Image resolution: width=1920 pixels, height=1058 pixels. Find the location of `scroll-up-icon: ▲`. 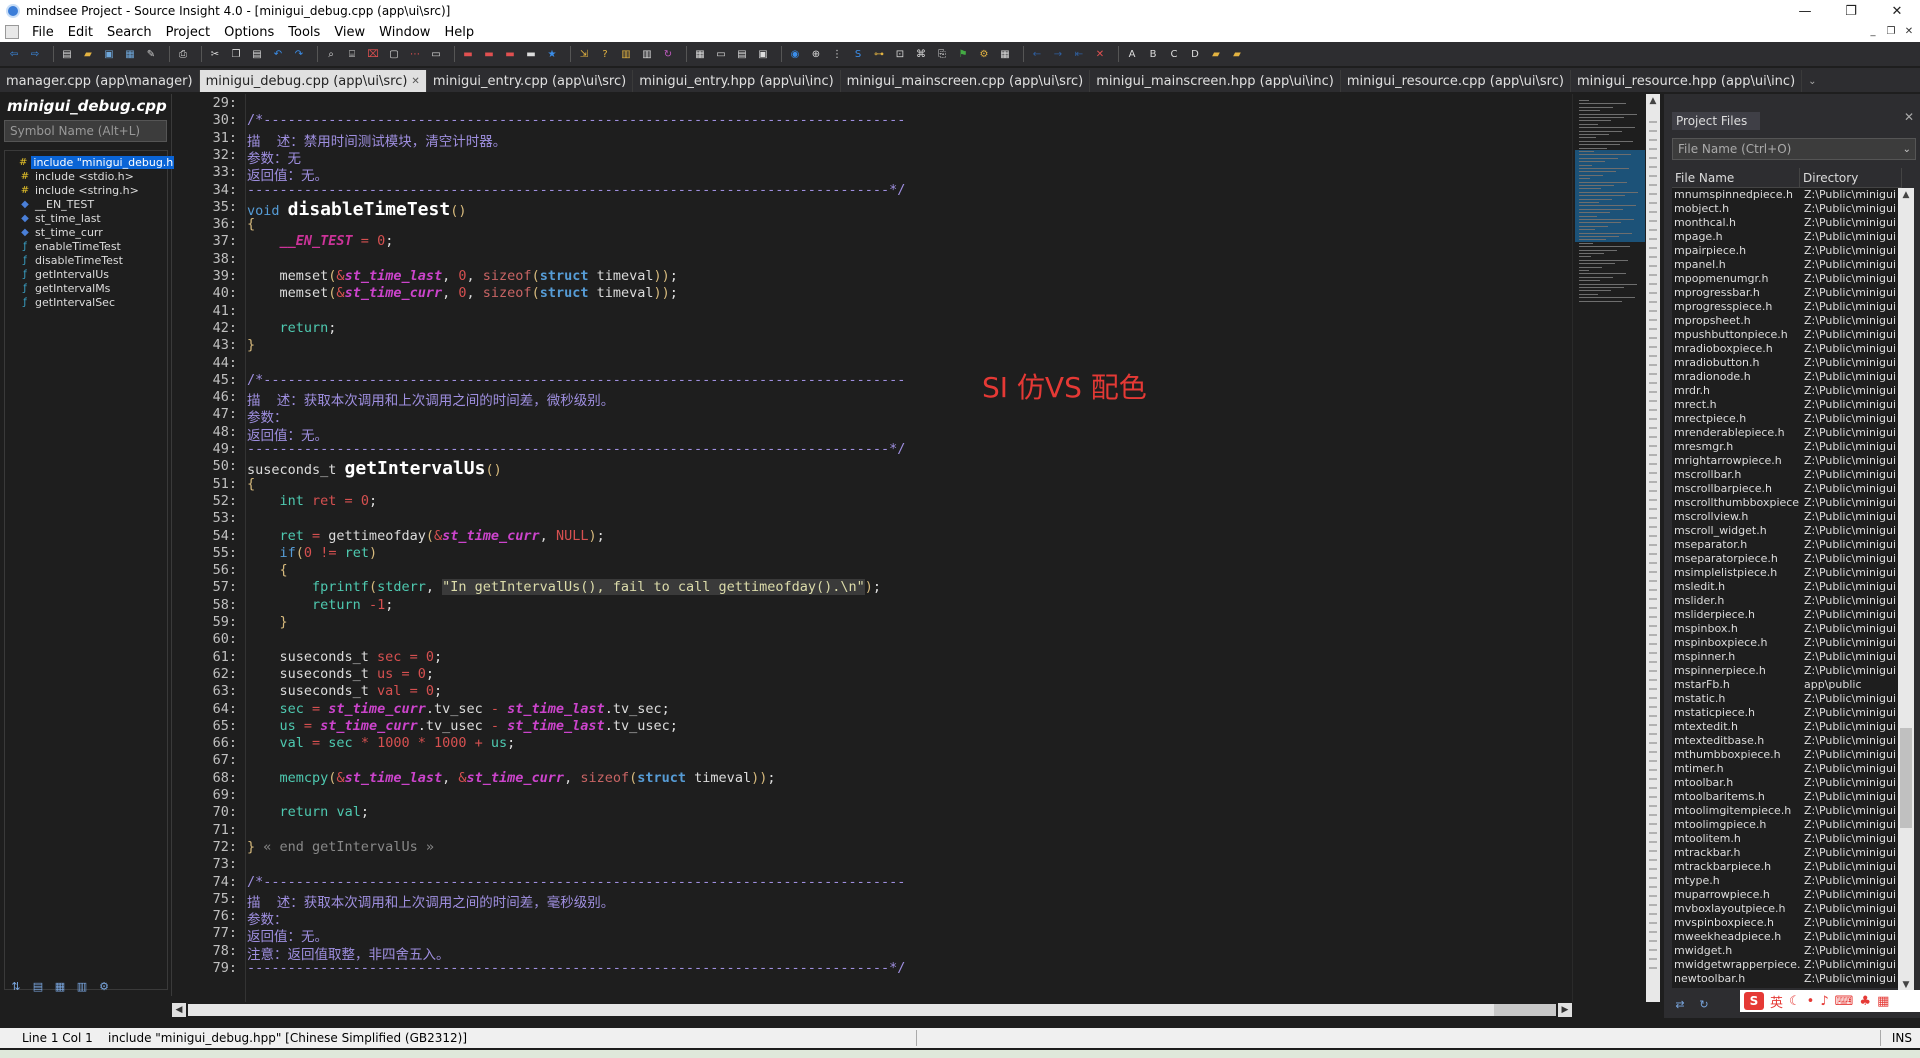

scroll-up-icon: ▲ is located at coordinates (1906, 195).